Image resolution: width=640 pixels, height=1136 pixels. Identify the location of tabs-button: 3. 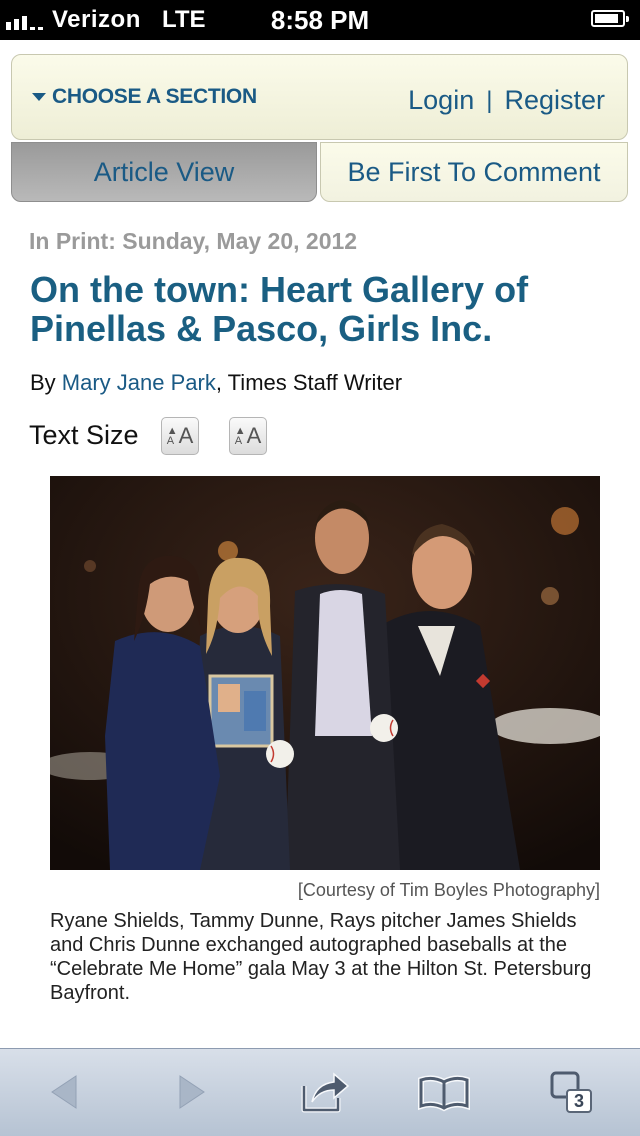
(571, 1092).